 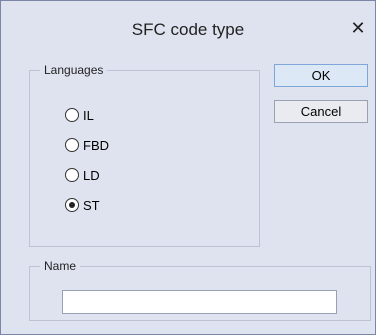 I want to click on radio-il: IL, so click(x=79, y=115).